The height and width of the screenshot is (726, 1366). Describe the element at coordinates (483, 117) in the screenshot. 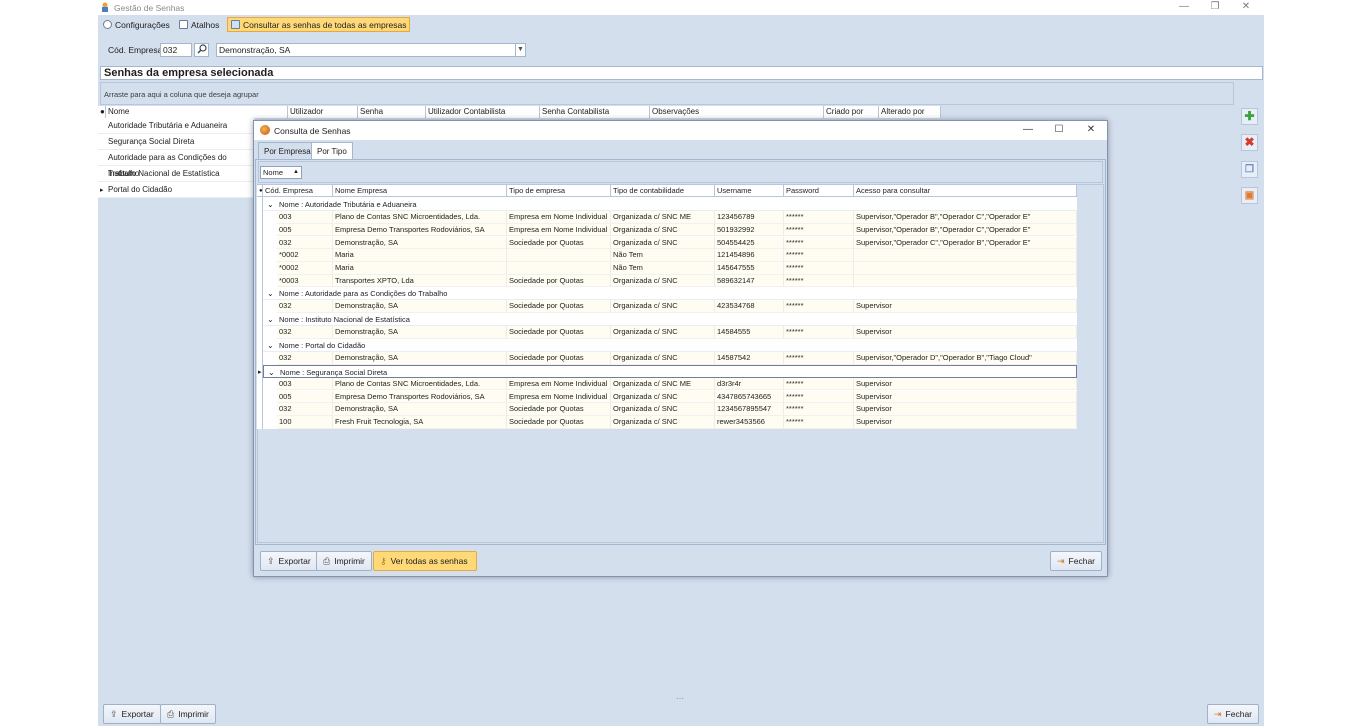

I see `column-header-utilizador-cc: Utilizador Contabilista Certificado` at that location.